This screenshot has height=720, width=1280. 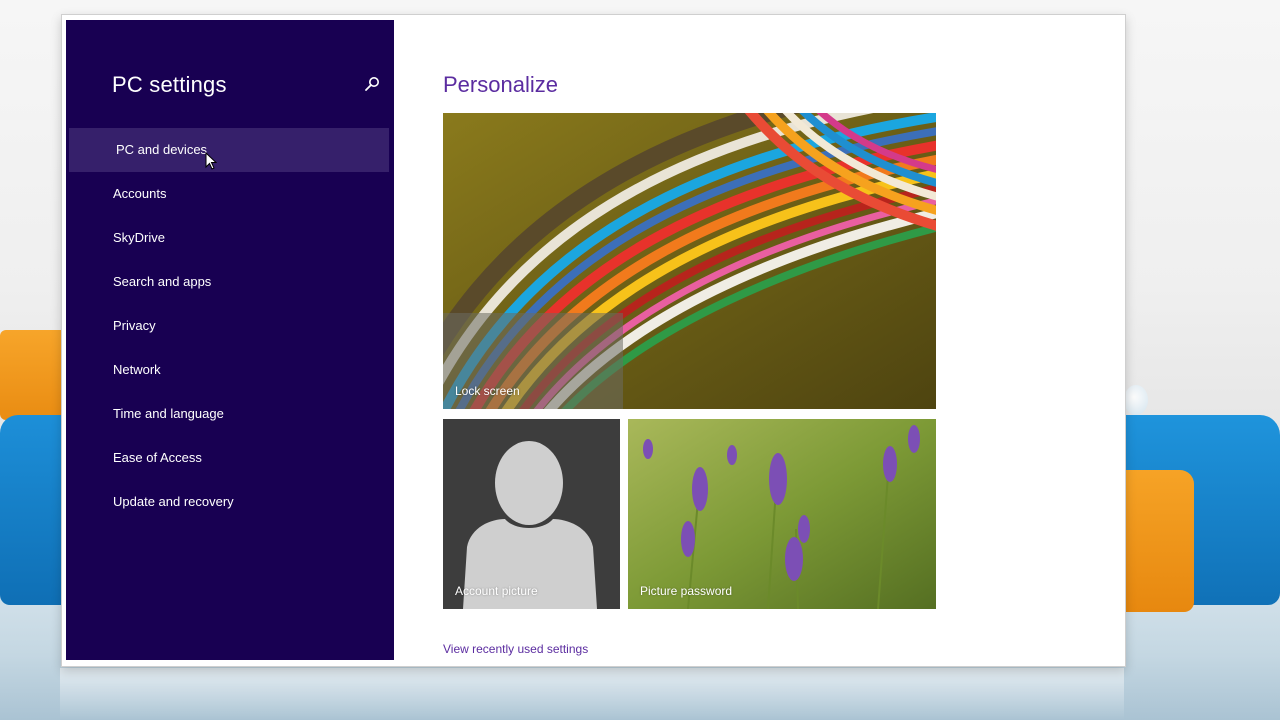 What do you see at coordinates (229, 150) in the screenshot?
I see `sidebar-item-pc-and-devices: PC and devices` at bounding box center [229, 150].